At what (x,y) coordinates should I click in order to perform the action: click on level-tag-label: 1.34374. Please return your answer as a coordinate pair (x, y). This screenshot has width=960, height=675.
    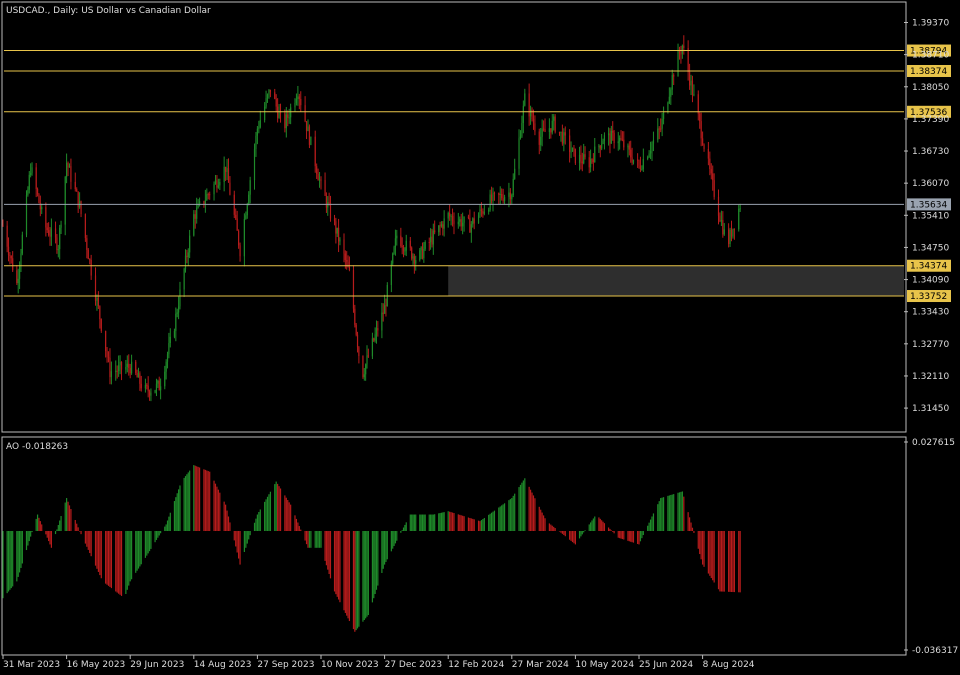
    Looking at the image, I should click on (928, 267).